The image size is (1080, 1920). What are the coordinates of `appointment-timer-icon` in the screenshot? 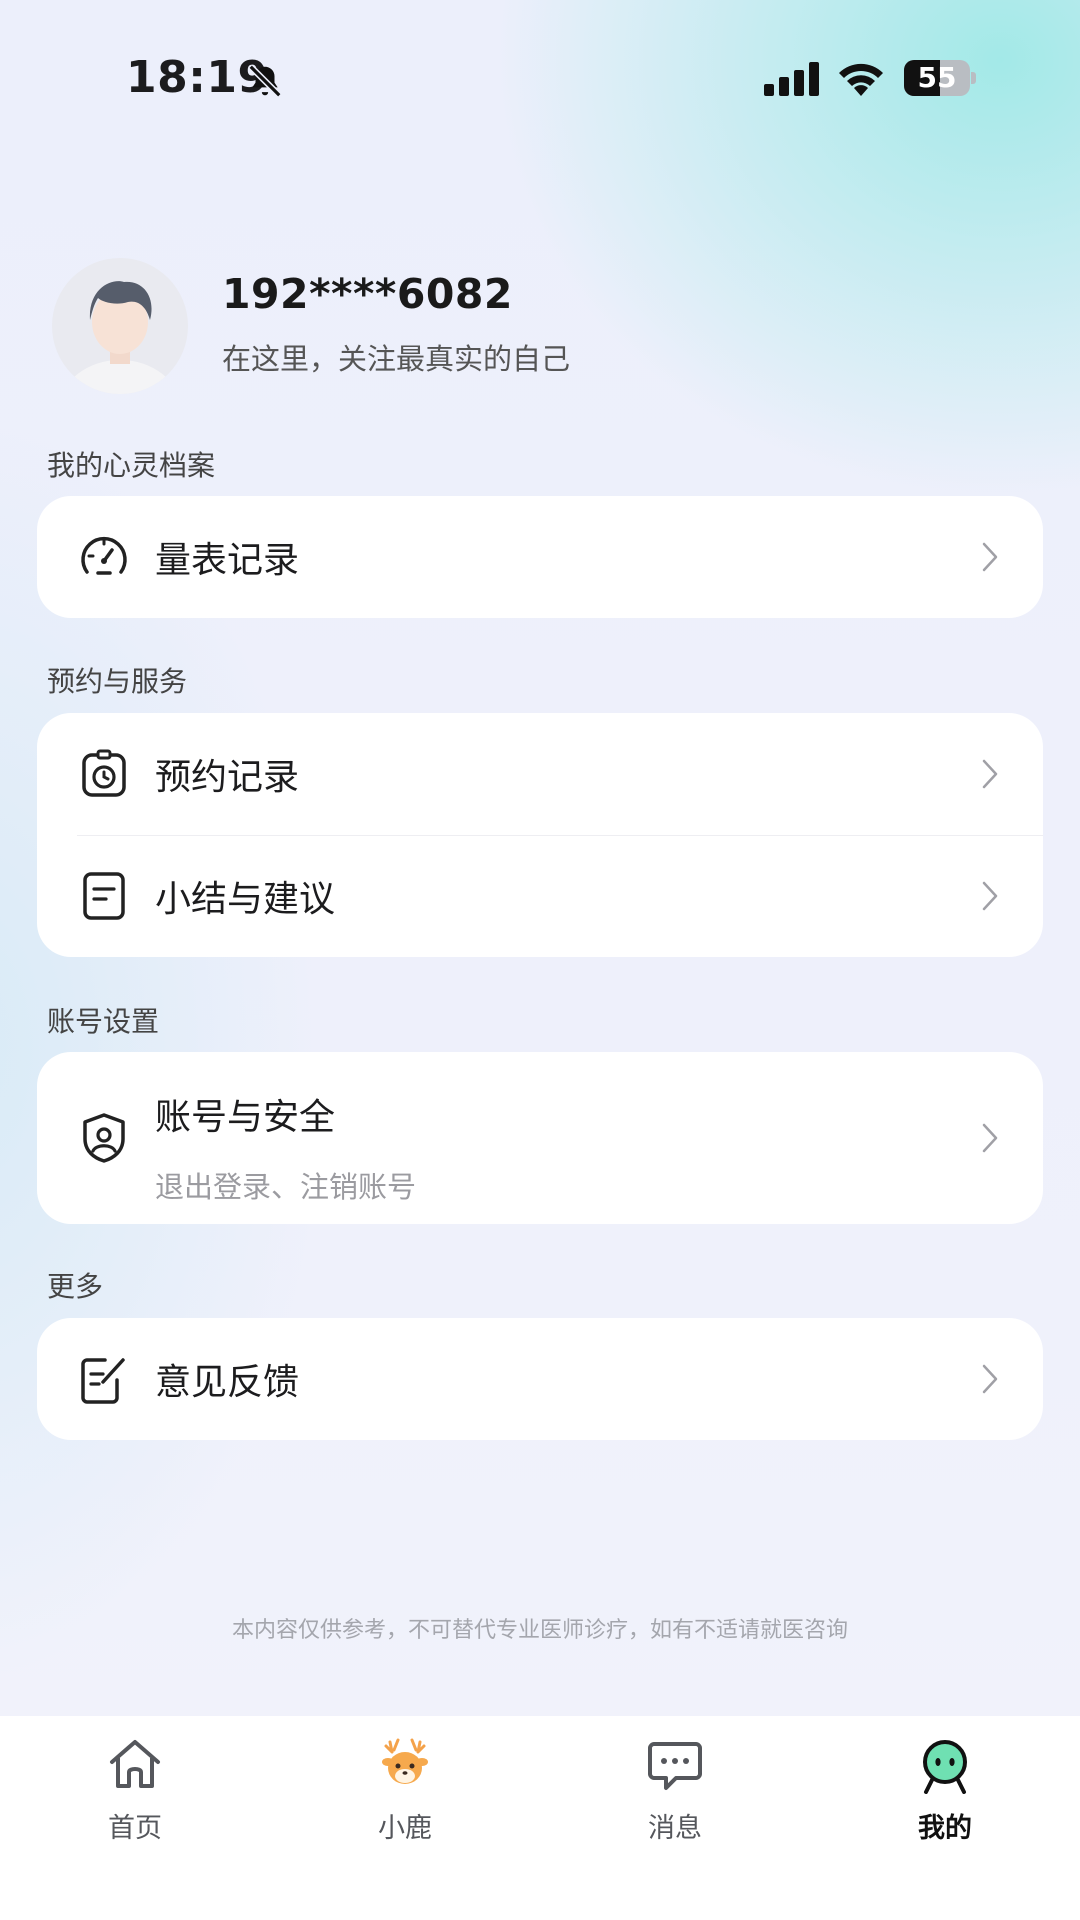 It's located at (104, 773).